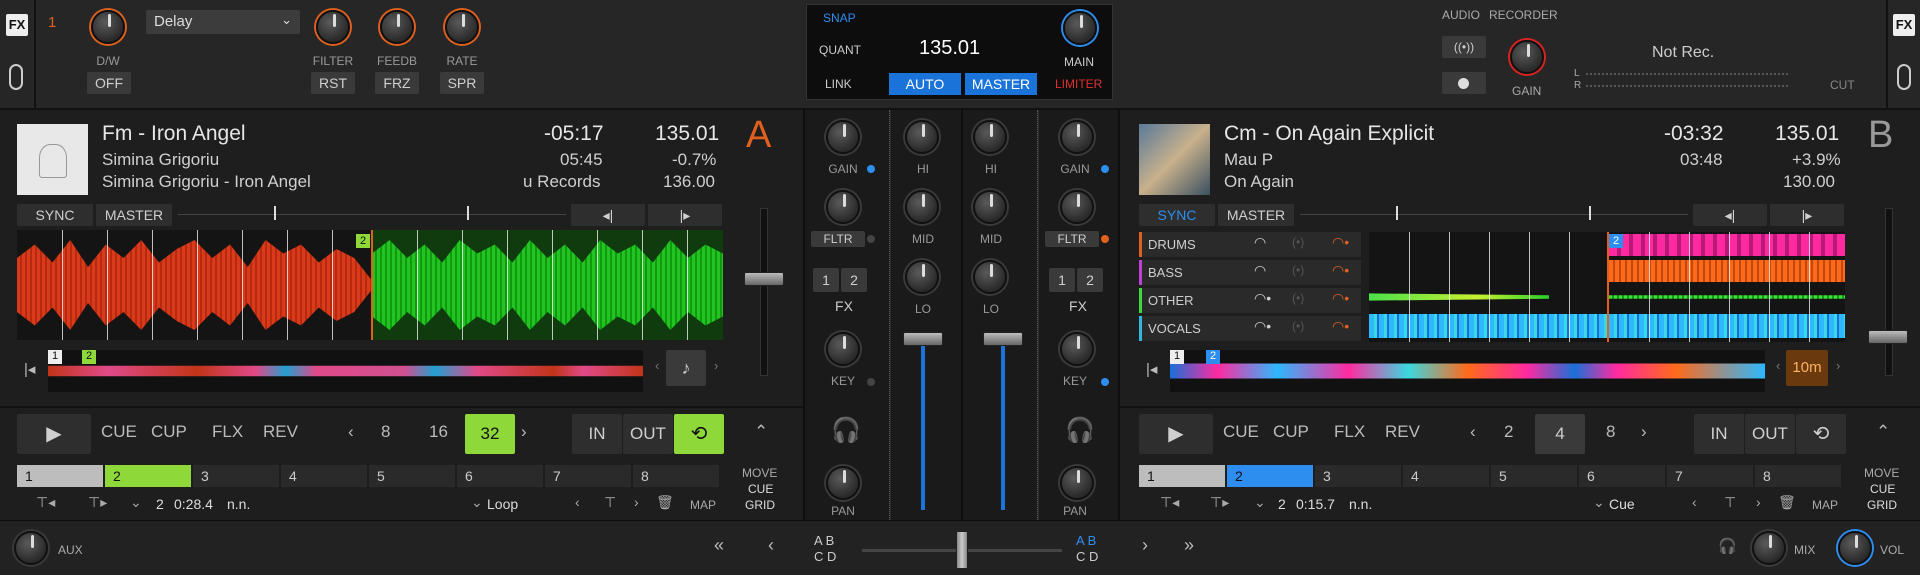 The width and height of the screenshot is (1920, 575). Describe the element at coordinates (1787, 502) in the screenshot. I see `trash-icon: 🗑` at that location.